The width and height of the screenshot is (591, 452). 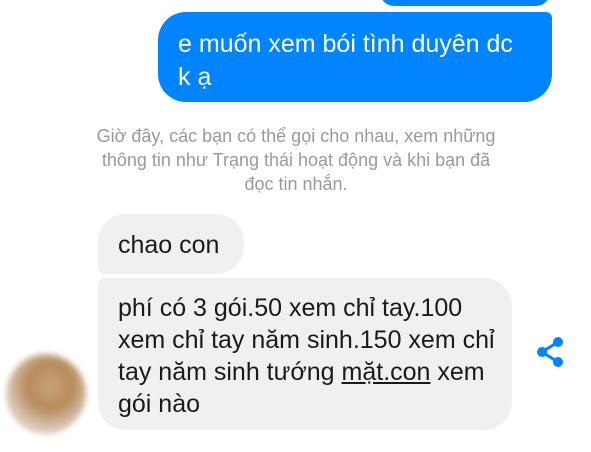 I want to click on incoming-message-text: chao con, so click(x=169, y=245).